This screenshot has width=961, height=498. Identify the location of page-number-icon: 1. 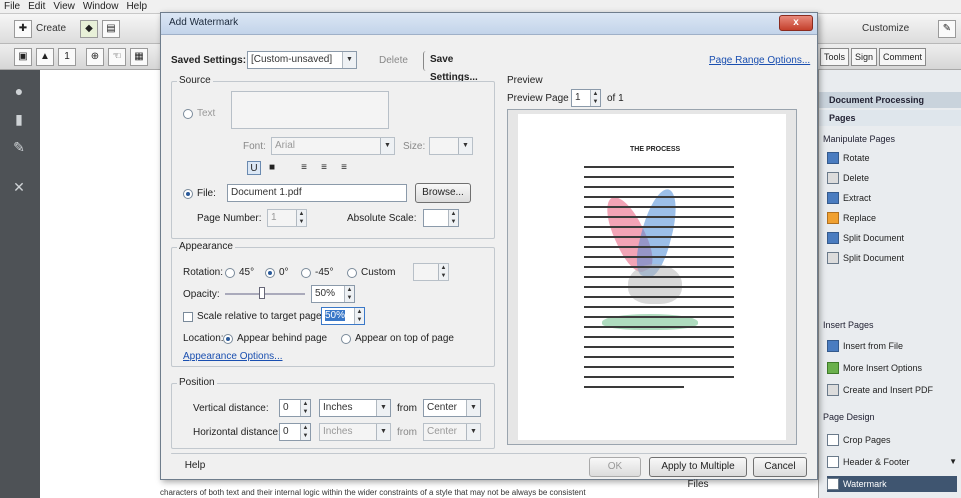
(67, 57).